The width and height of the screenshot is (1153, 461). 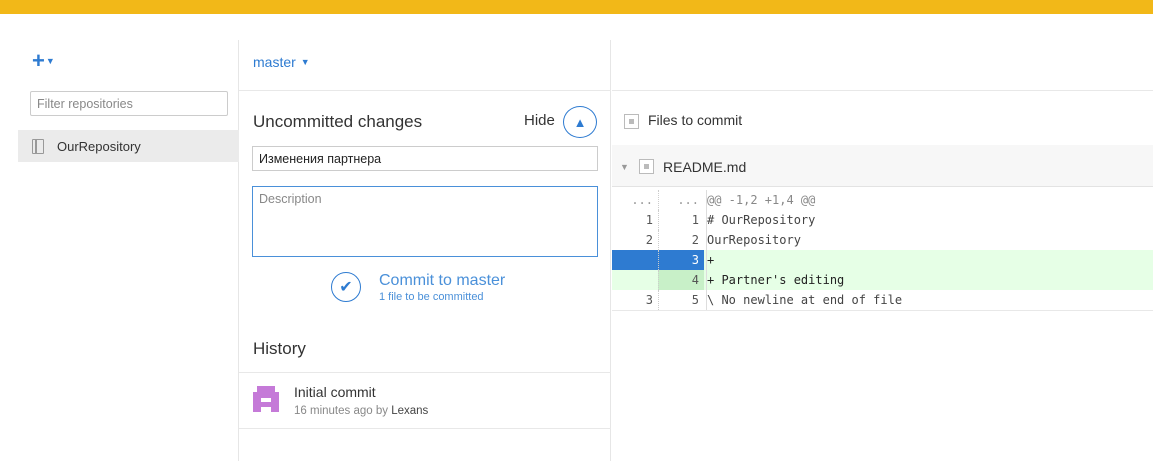 I want to click on new-line-number: 5, so click(x=681, y=300).